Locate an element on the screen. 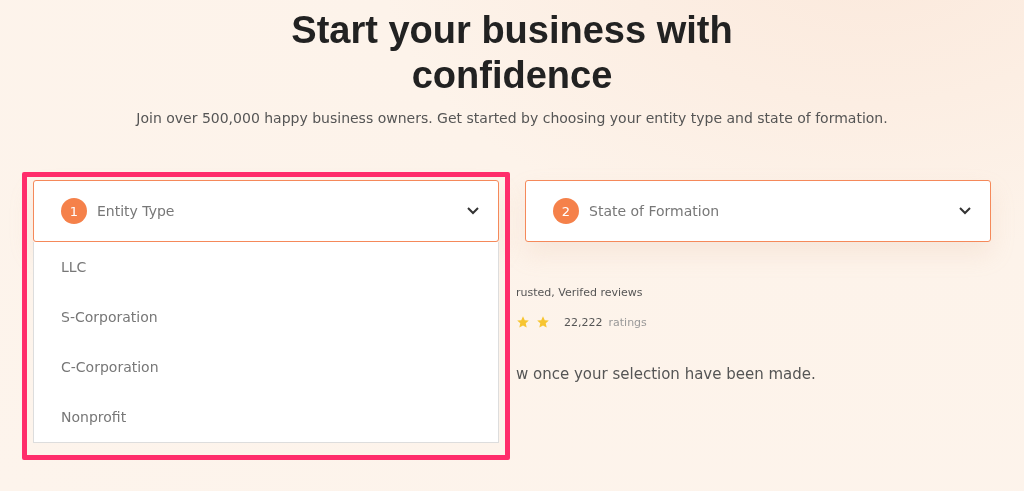 This screenshot has width=1024, height=491. dropdown-option: C-Corporation is located at coordinates (266, 367).